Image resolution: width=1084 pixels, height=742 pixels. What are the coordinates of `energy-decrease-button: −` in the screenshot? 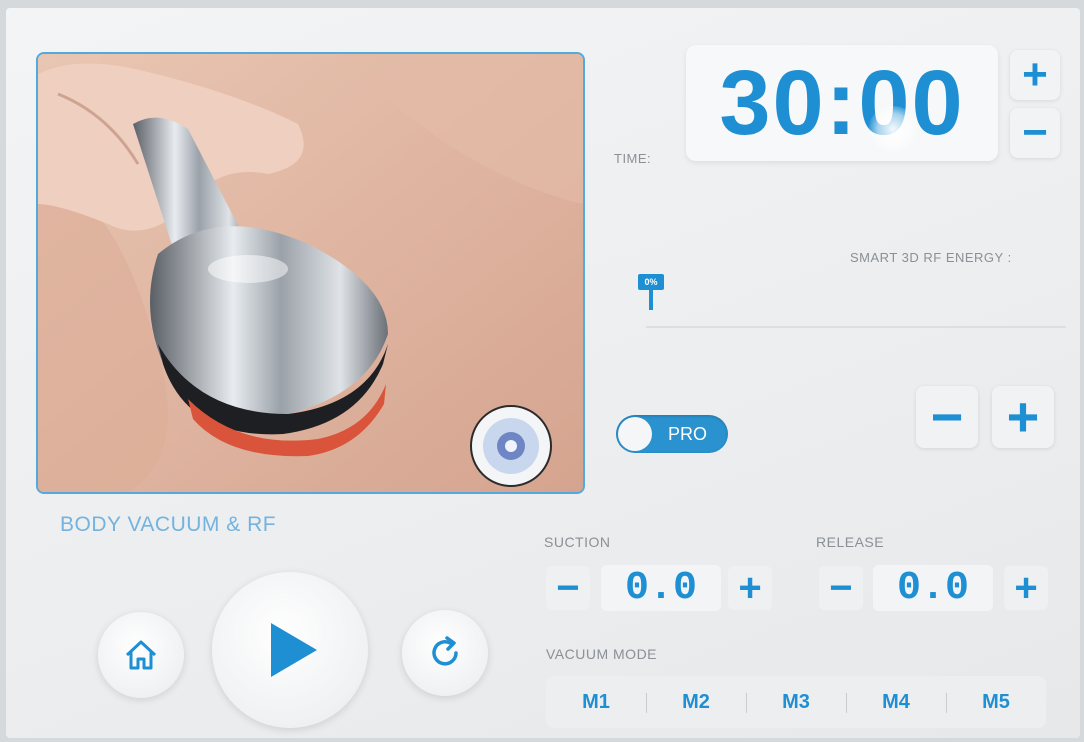 It's located at (947, 417).